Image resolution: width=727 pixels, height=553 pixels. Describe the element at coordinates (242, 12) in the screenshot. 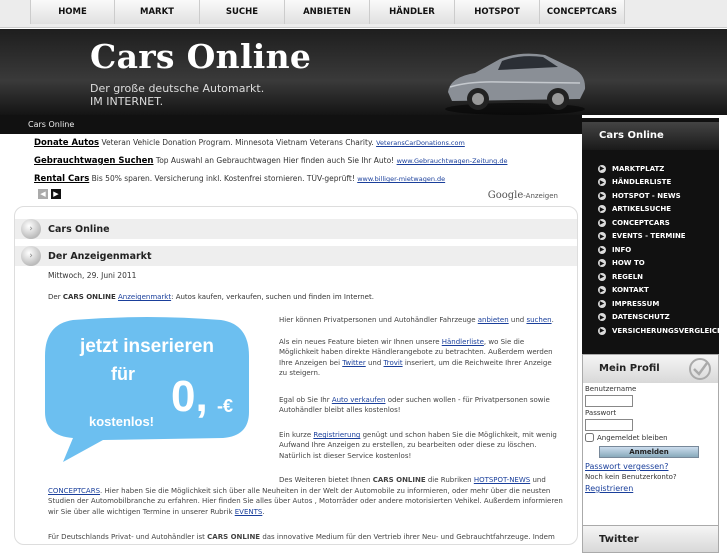

I see `nav-suche: SUCHE` at that location.